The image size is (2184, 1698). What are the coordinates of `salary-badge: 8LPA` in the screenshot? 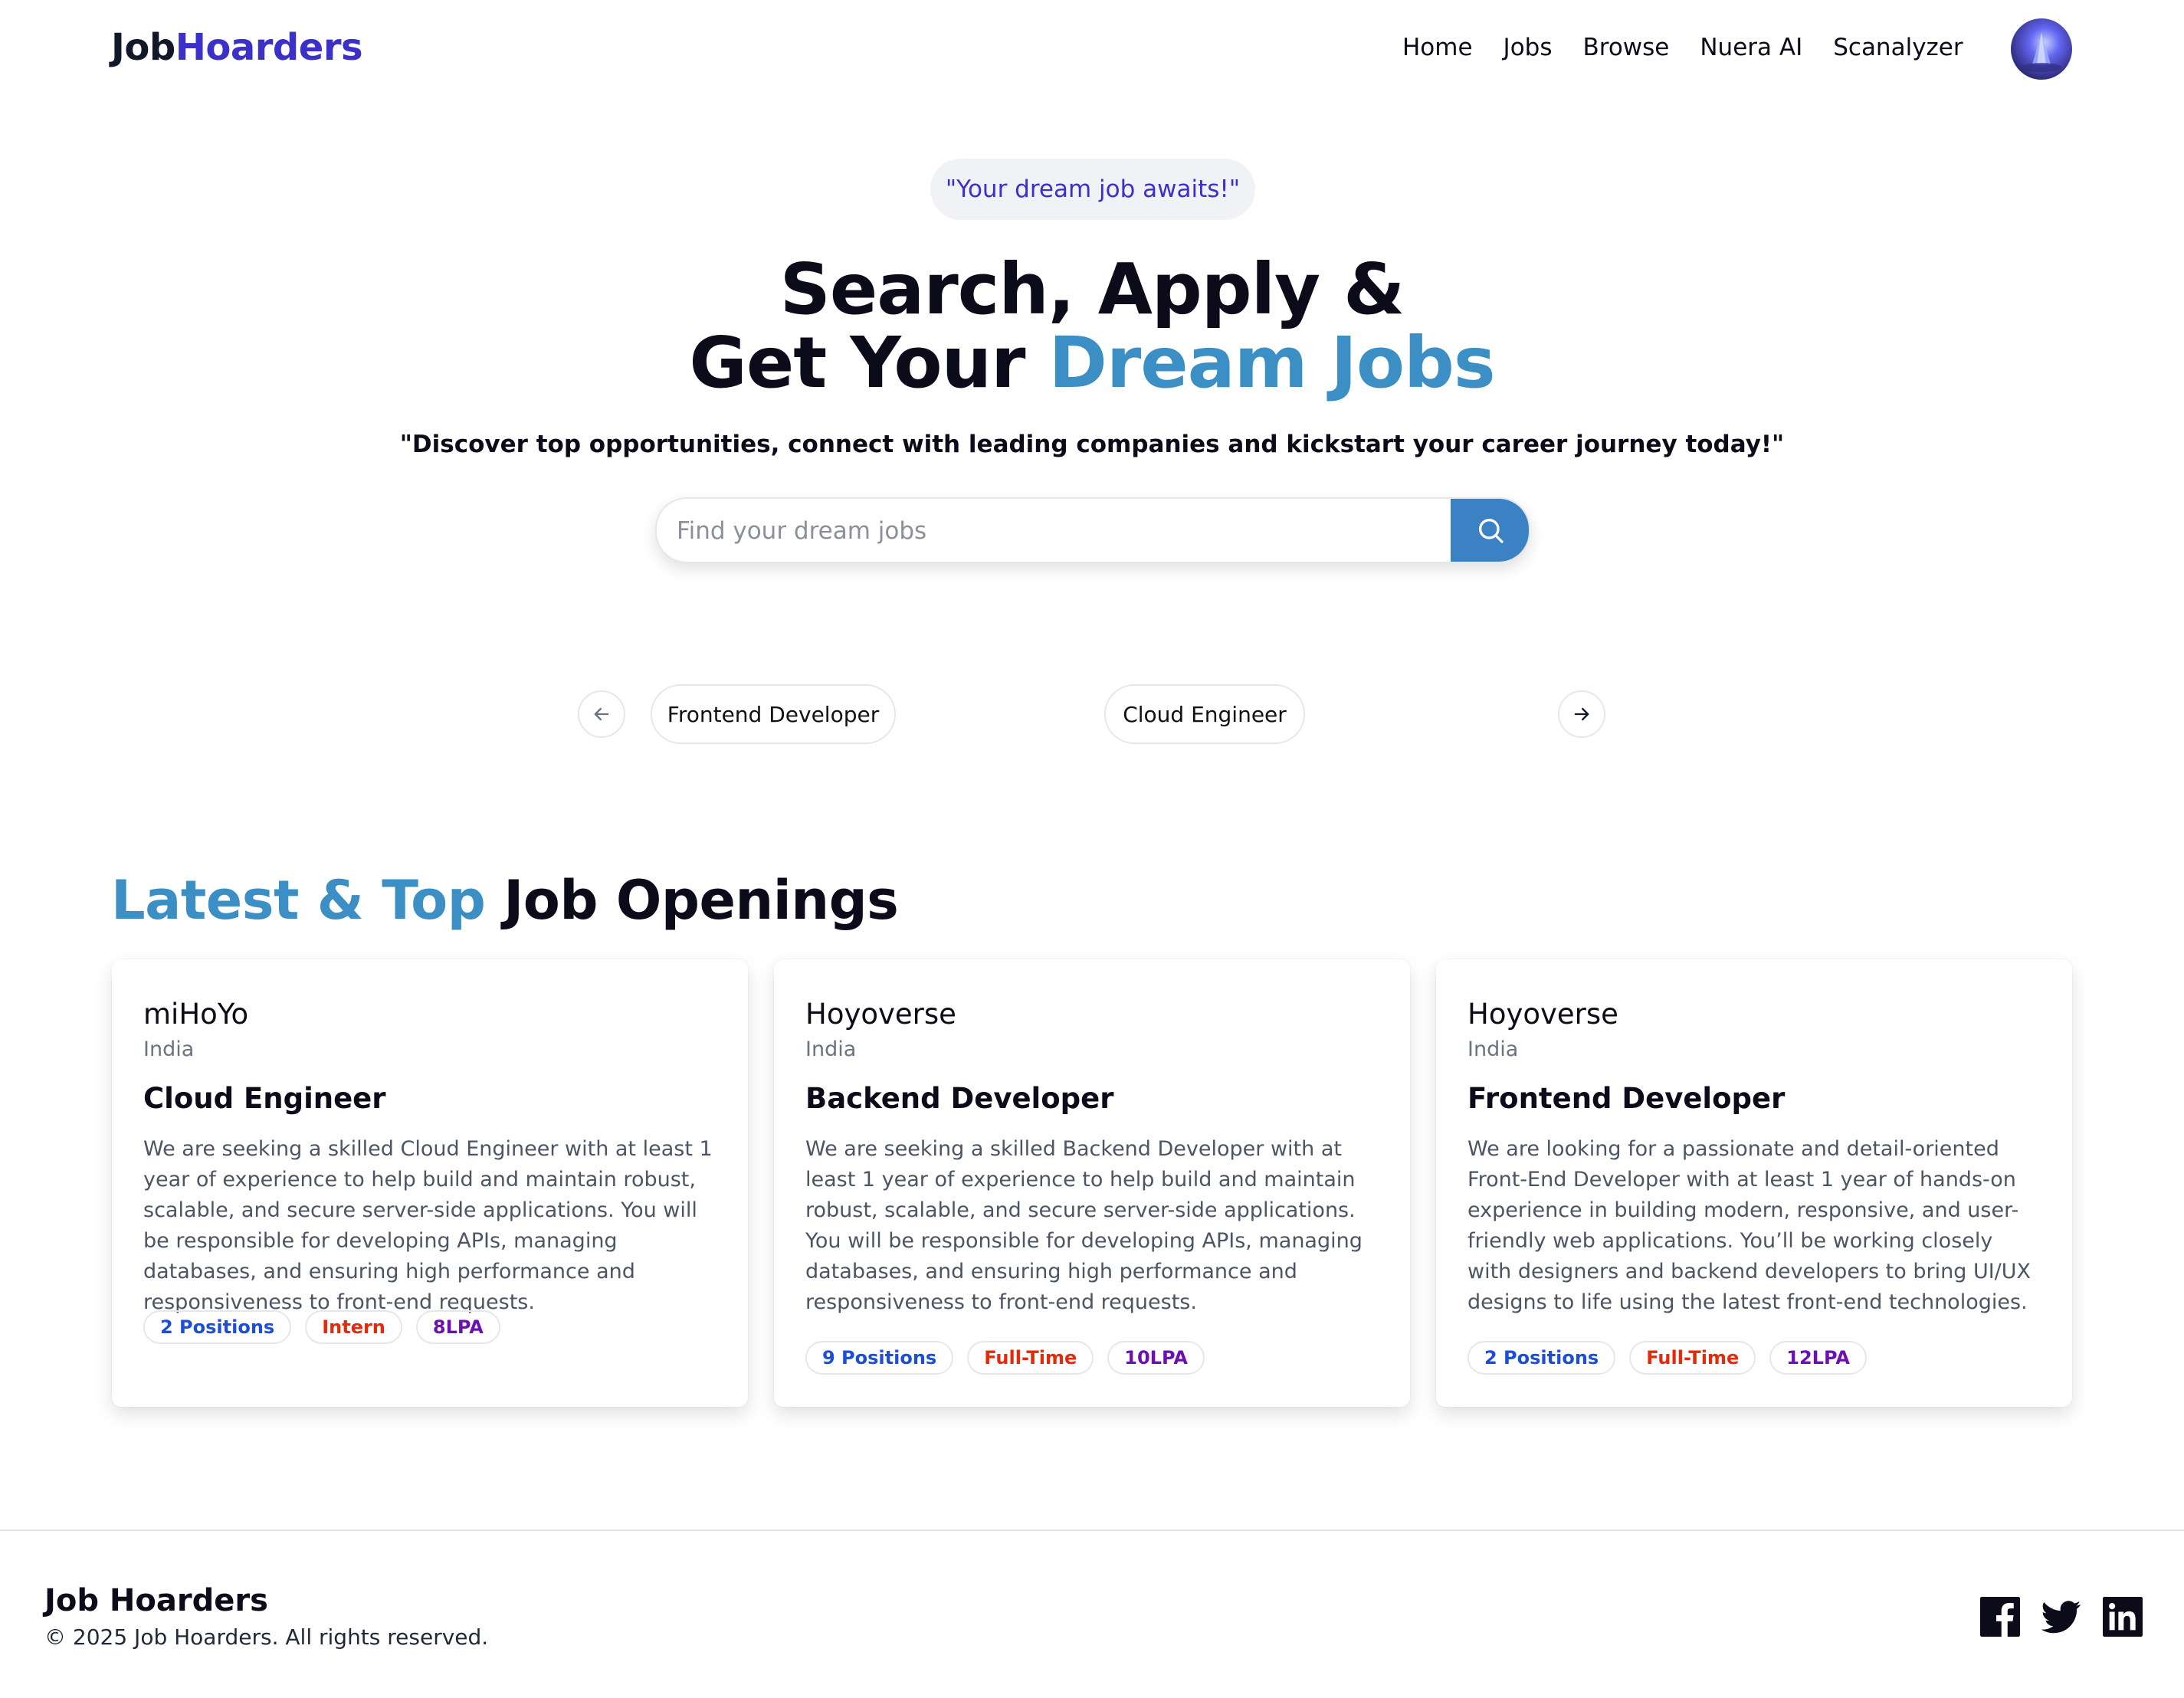 It's located at (457, 1327).